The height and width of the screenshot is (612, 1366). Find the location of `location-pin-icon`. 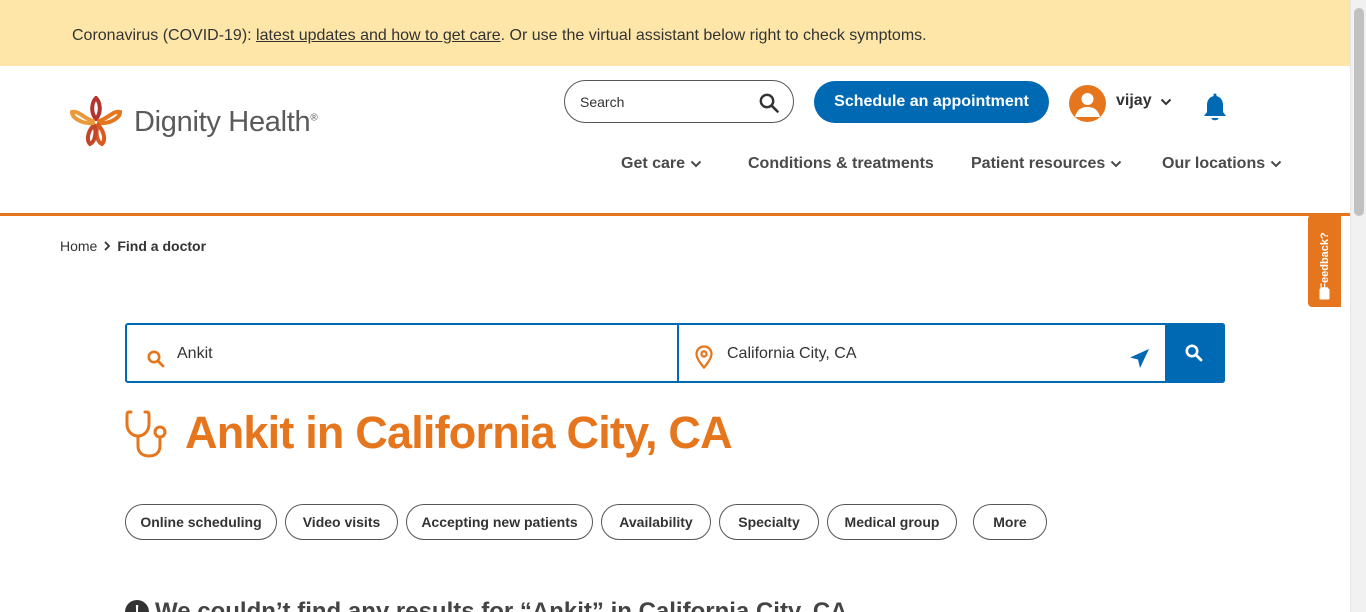

location-pin-icon is located at coordinates (704, 357).